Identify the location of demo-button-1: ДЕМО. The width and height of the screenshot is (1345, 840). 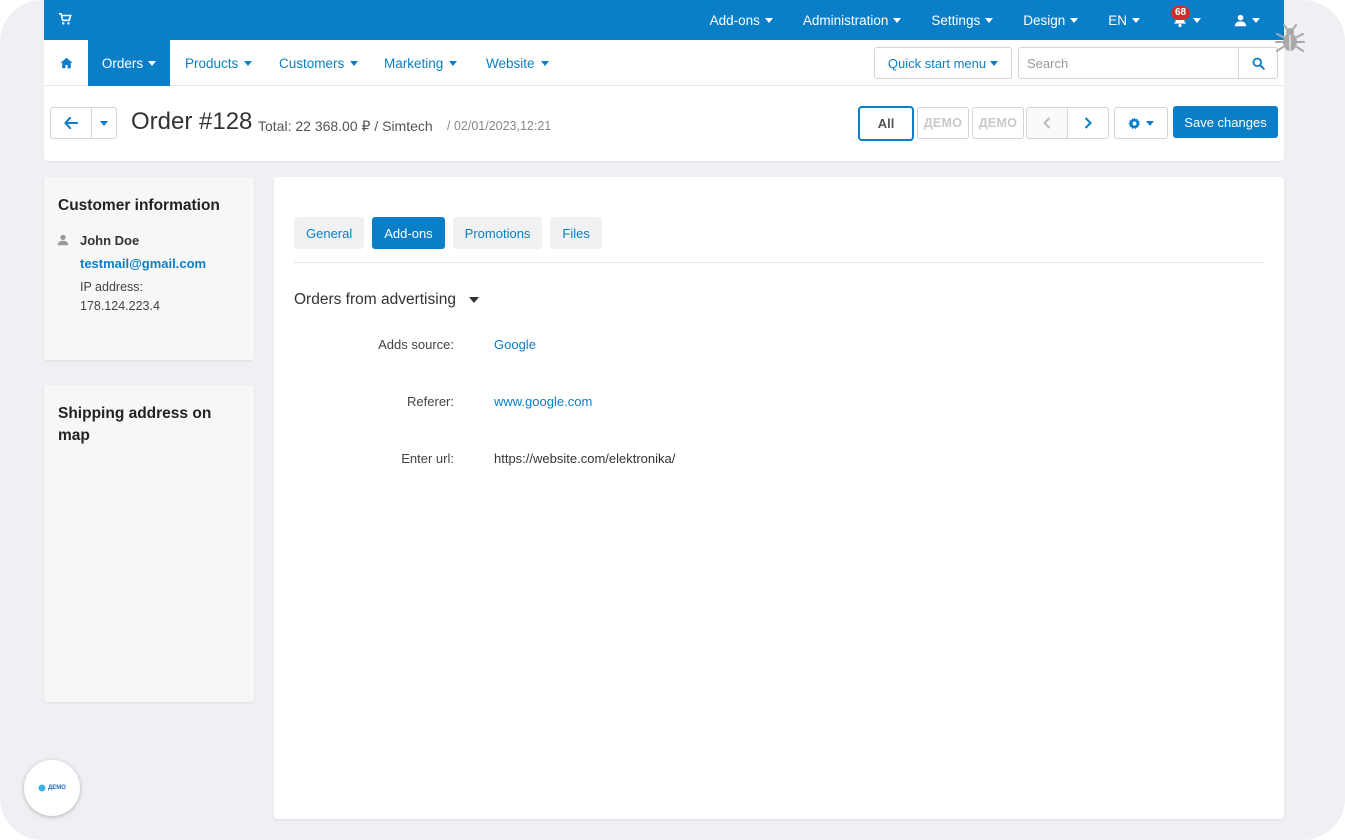
(943, 123).